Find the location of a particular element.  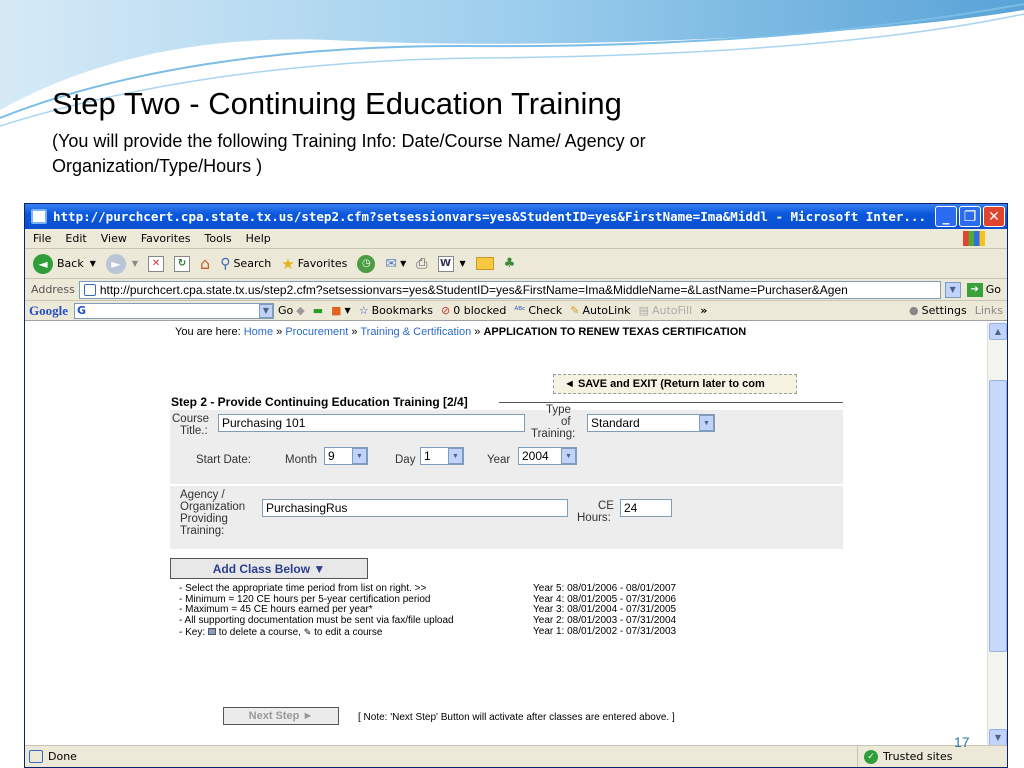

type-select: Standard ▼ is located at coordinates (651, 423).